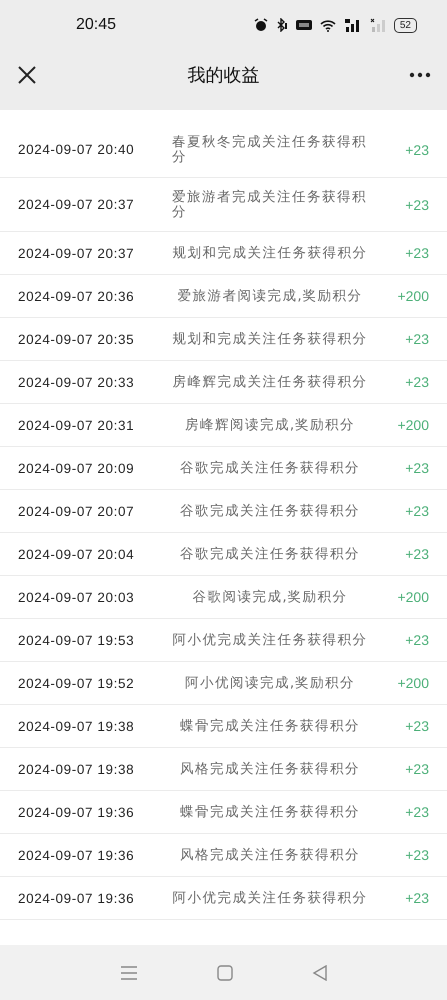 This screenshot has height=1000, width=447. Describe the element at coordinates (420, 75) in the screenshot. I see `more-icon` at that location.